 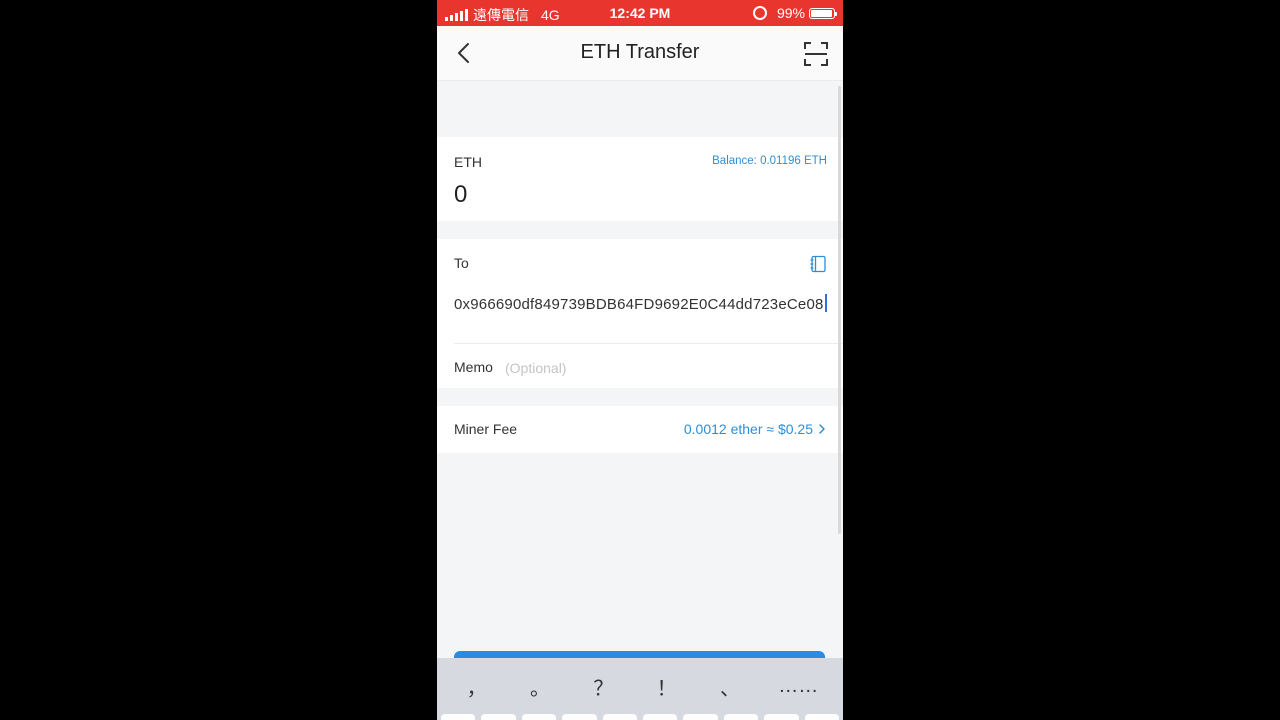 What do you see at coordinates (790, 13) in the screenshot?
I see `battery-percent: 99%` at bounding box center [790, 13].